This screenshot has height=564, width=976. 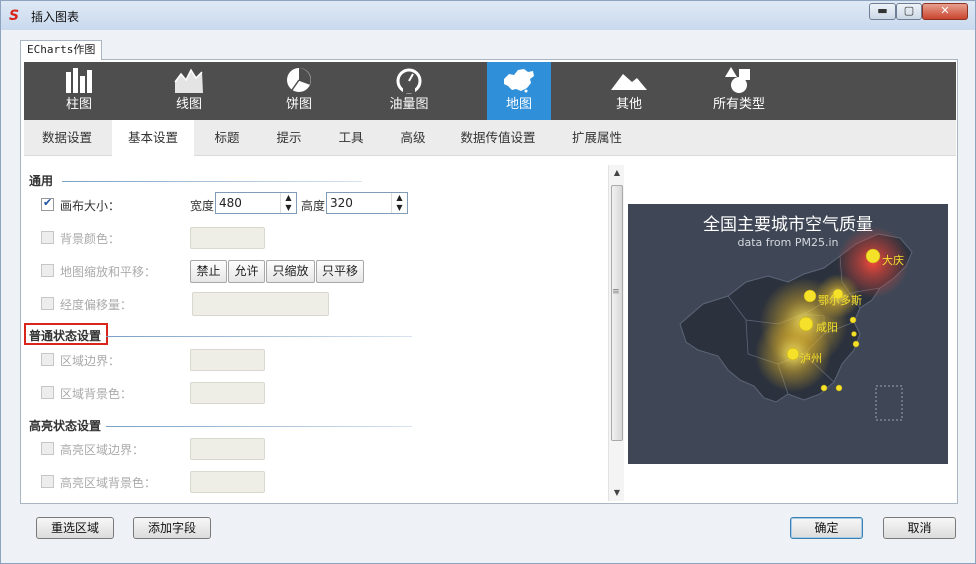 What do you see at coordinates (67, 138) in the screenshot?
I see `tab-data-settings: 数据设置` at bounding box center [67, 138].